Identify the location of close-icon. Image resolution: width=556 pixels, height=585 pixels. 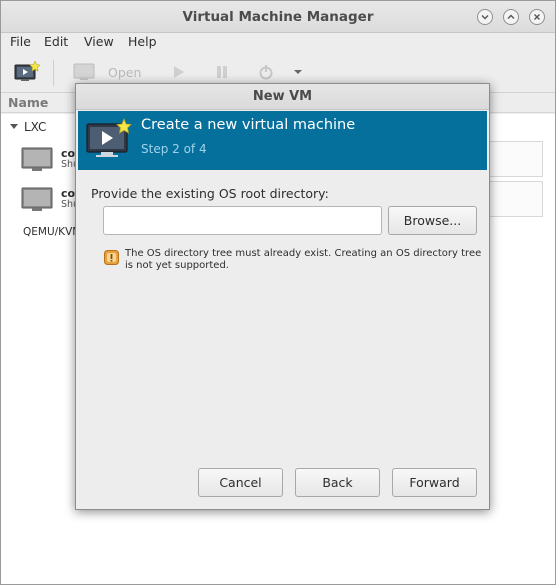
(537, 17).